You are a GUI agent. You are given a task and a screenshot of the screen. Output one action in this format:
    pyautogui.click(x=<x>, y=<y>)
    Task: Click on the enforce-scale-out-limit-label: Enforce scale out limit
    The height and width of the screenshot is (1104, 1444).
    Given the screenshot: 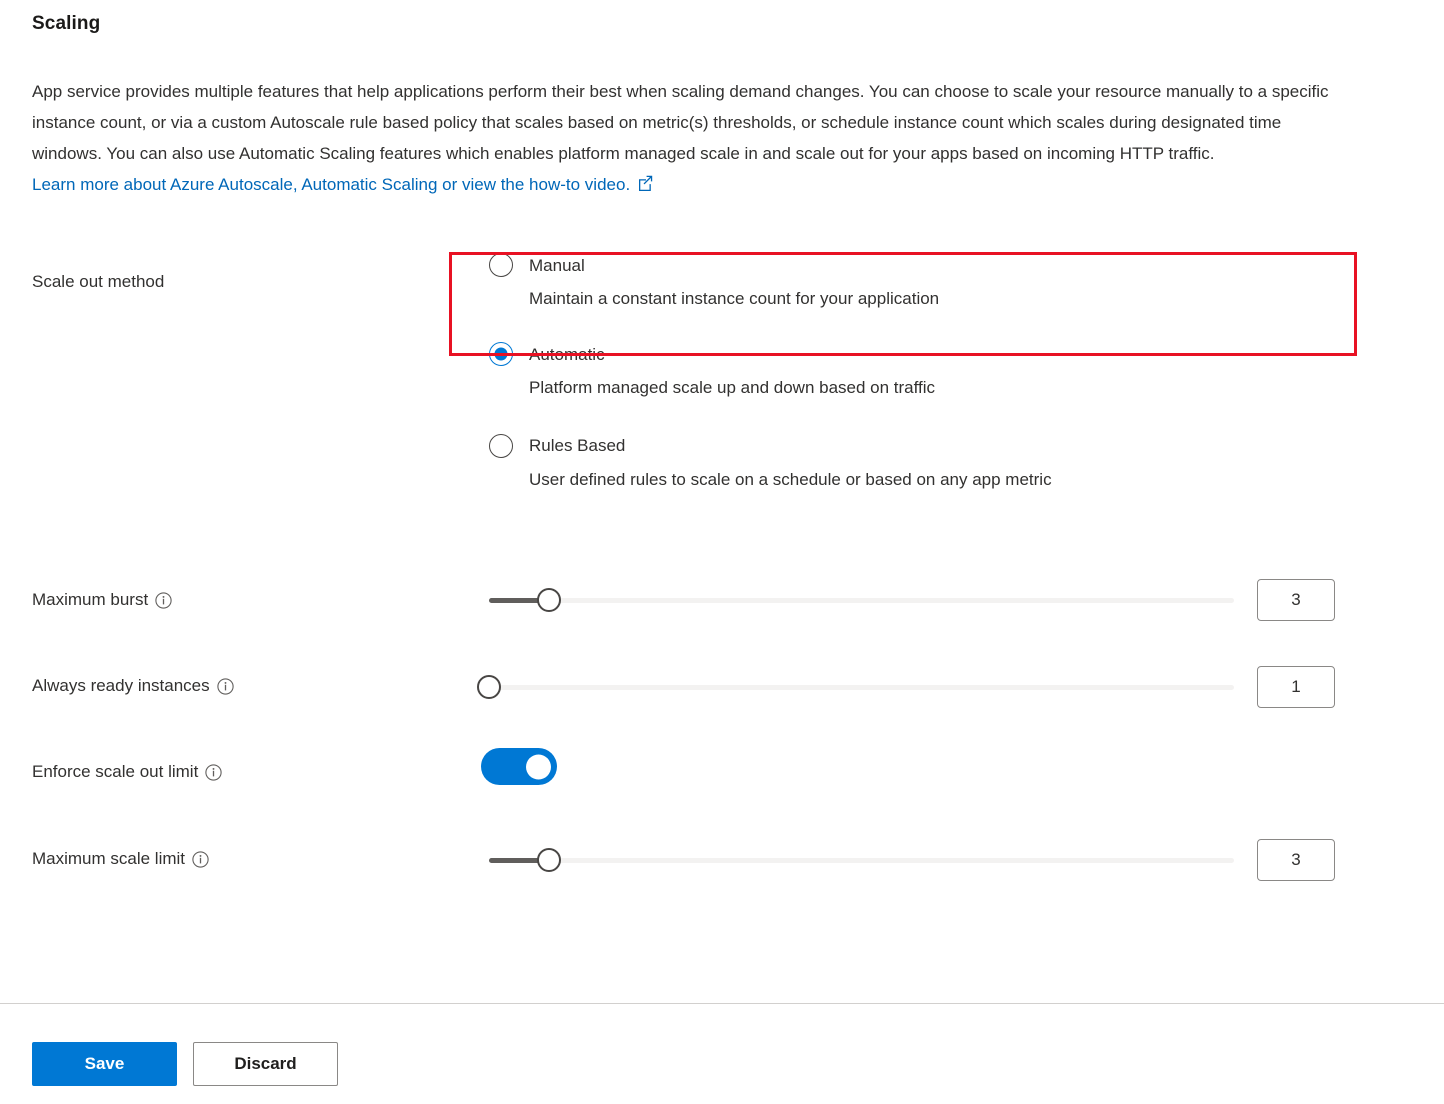 What is the action you would take?
    pyautogui.click(x=127, y=772)
    